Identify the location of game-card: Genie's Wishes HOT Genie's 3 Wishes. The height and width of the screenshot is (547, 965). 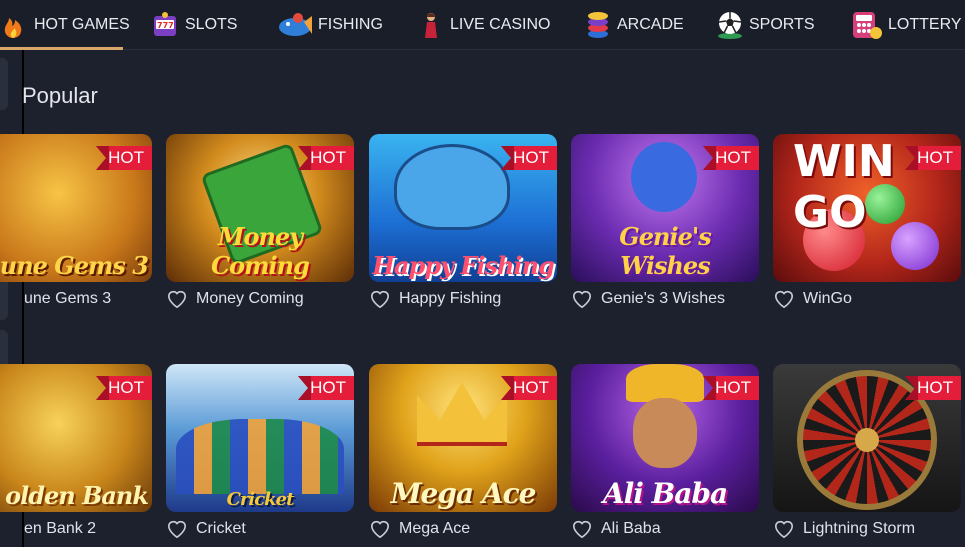
(665, 222).